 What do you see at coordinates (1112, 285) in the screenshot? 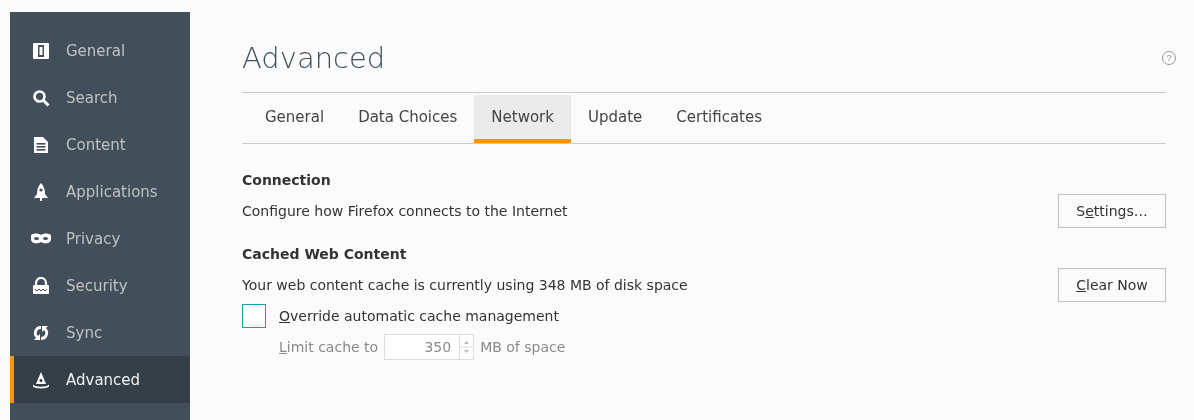
I see `clear-now-button: Clear Now` at bounding box center [1112, 285].